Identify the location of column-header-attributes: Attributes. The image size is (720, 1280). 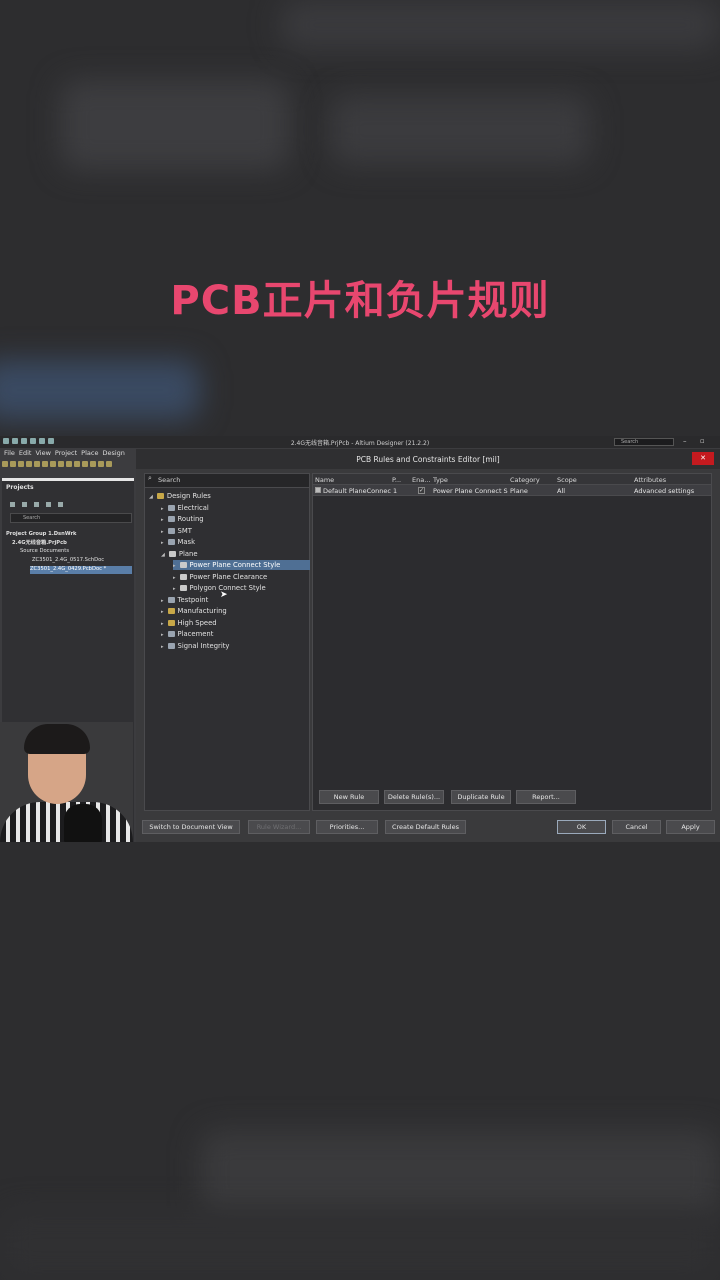
(650, 480).